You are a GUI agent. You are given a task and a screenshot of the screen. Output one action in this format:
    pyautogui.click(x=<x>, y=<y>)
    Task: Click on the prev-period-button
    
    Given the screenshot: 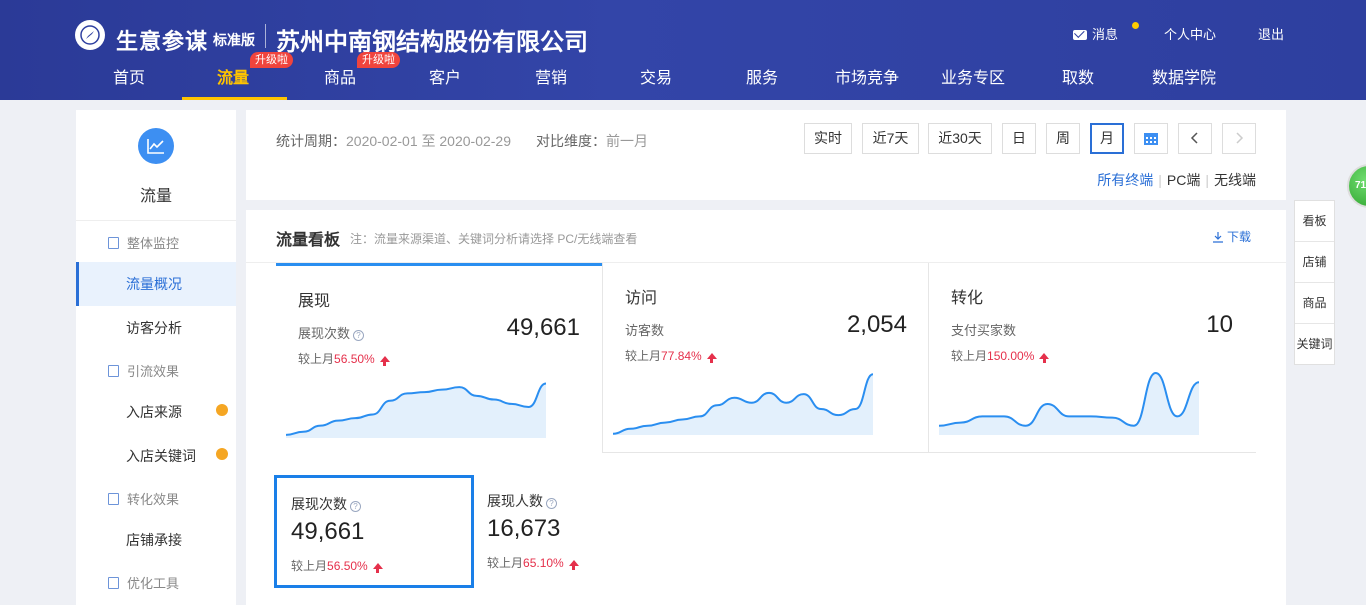 What is the action you would take?
    pyautogui.click(x=1195, y=138)
    